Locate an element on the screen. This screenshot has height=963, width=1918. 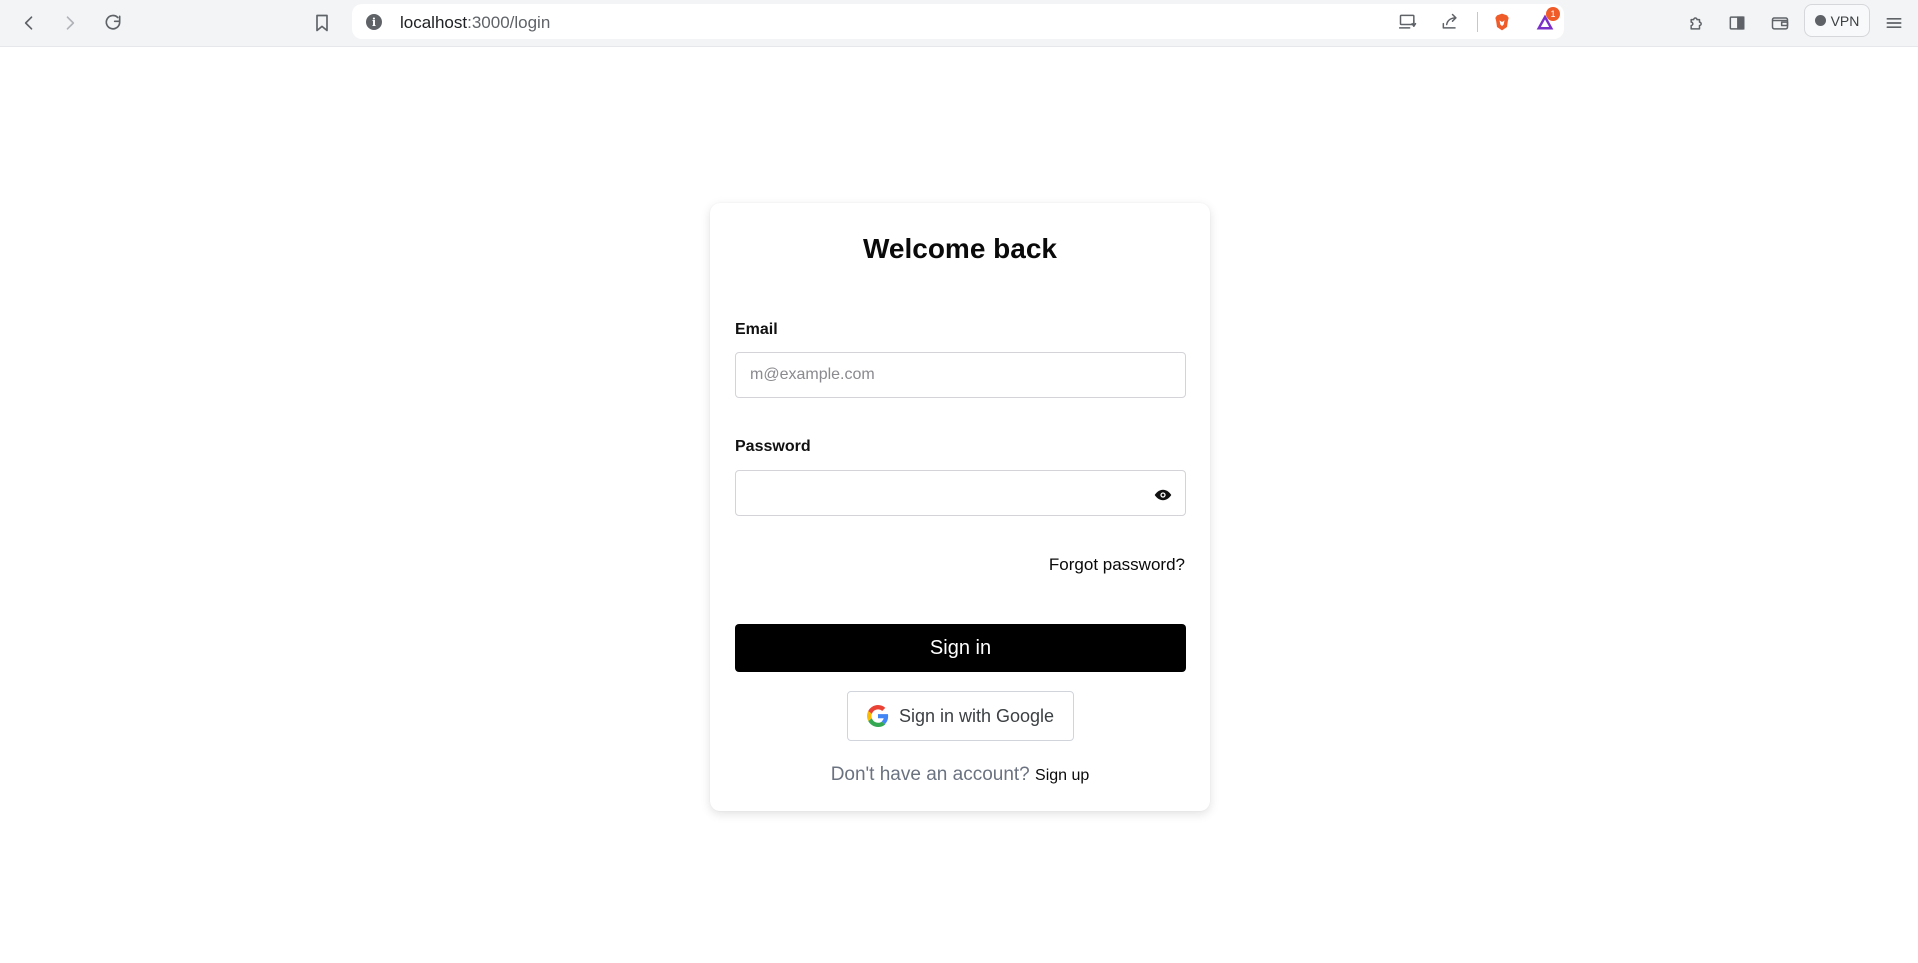
sidebar-icon is located at coordinates (1737, 23).